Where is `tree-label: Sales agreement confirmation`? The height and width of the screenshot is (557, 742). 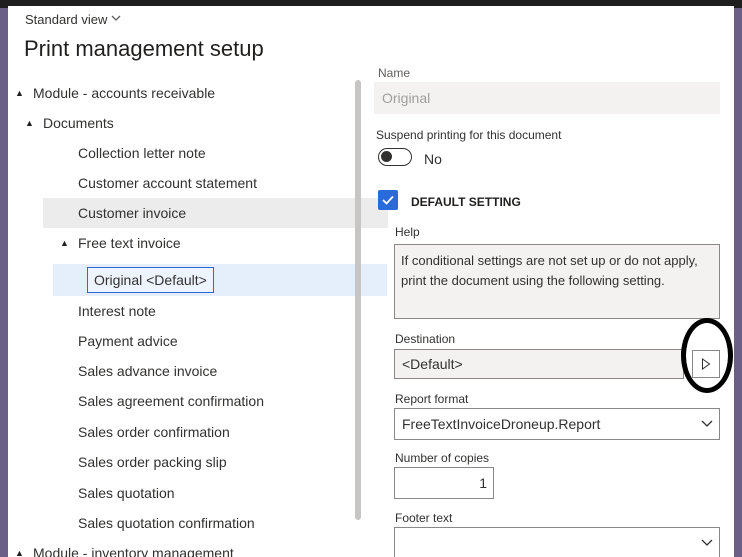 tree-label: Sales agreement confirmation is located at coordinates (171, 401).